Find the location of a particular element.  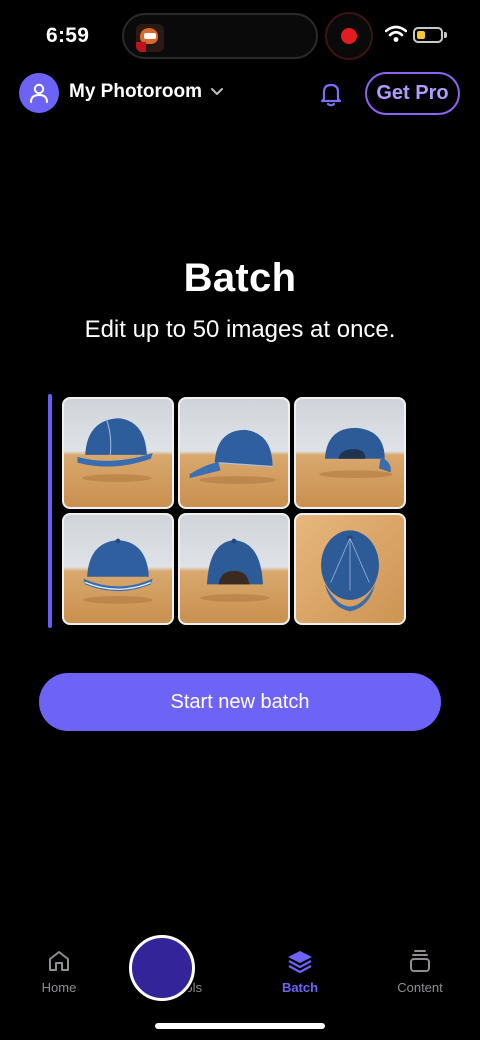

record-dot-icon is located at coordinates (349, 36).